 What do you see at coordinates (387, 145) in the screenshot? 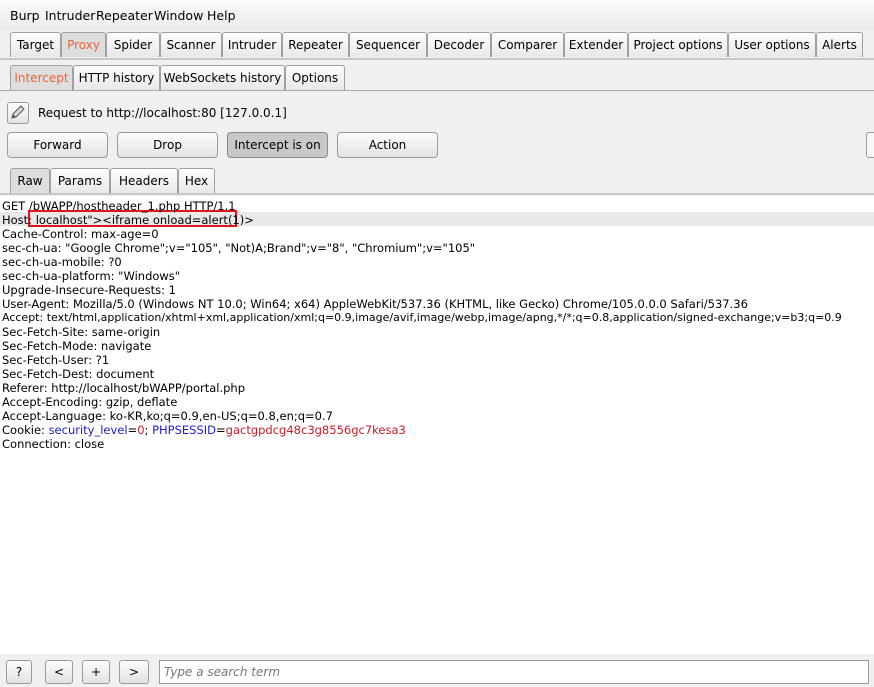
I see `action-button: Action` at bounding box center [387, 145].